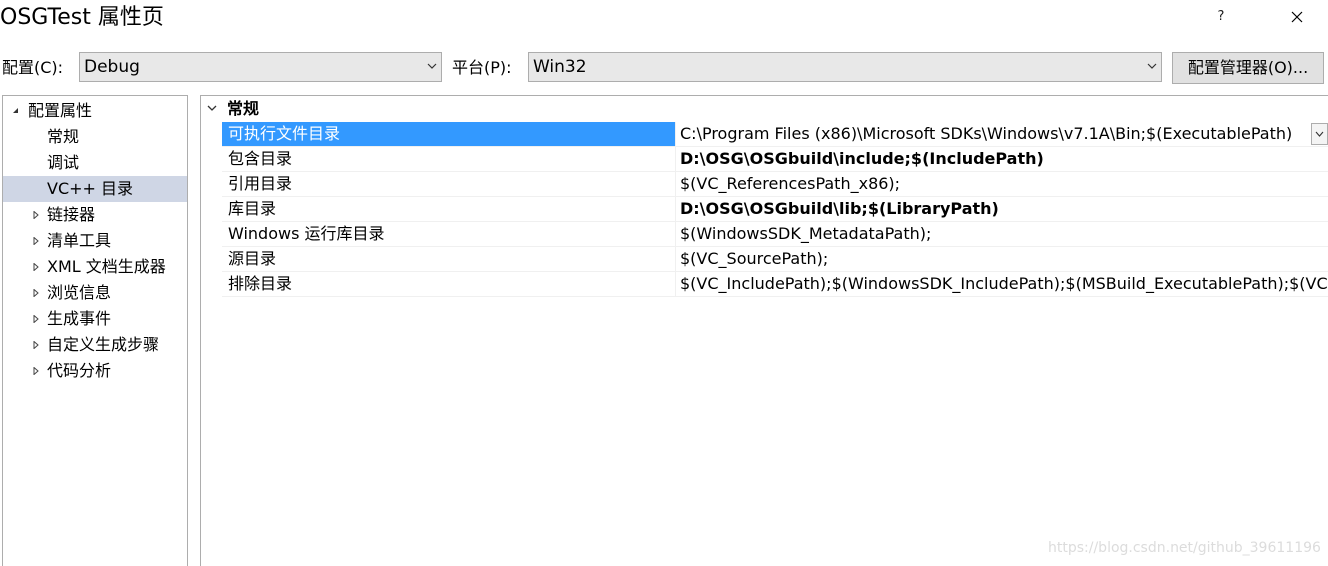  What do you see at coordinates (1002, 159) in the screenshot?
I see `property-value: D:\OSG\OSGbuild\include;$(IncludePath)` at bounding box center [1002, 159].